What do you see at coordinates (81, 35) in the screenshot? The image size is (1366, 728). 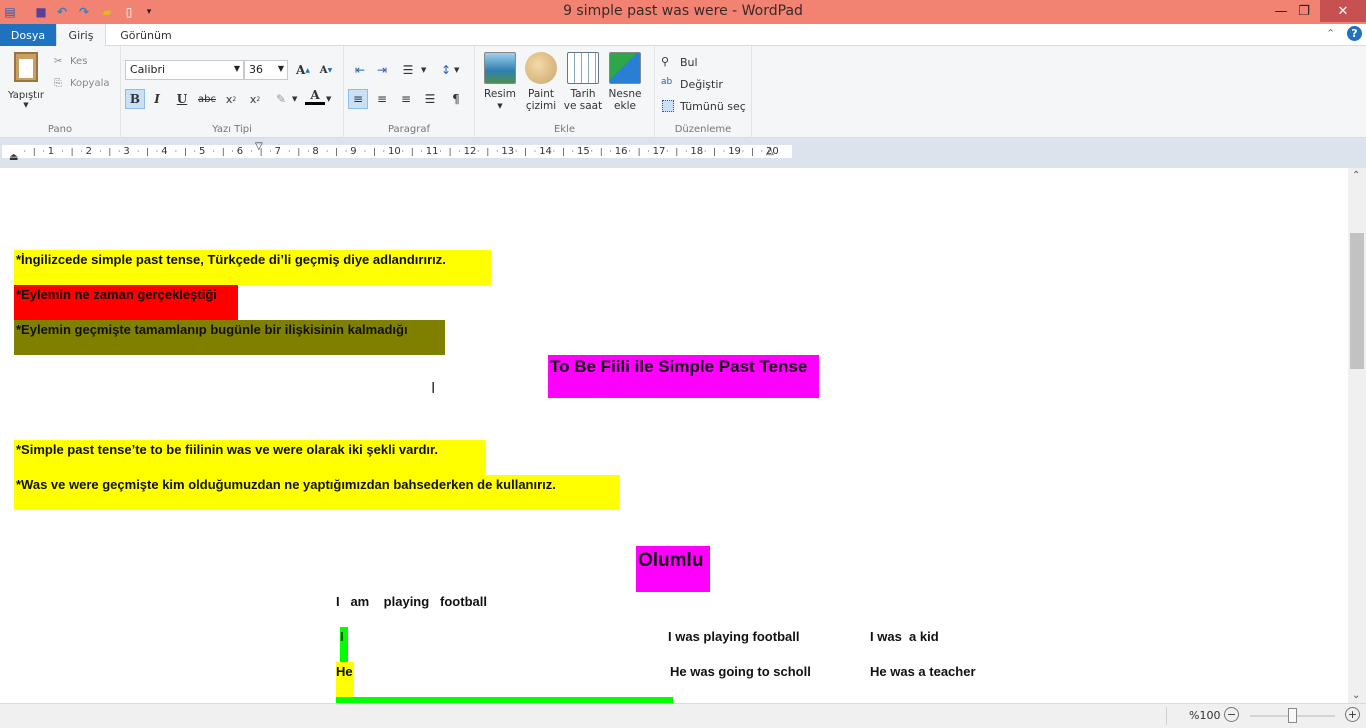 I see `tab-home: Giriş` at bounding box center [81, 35].